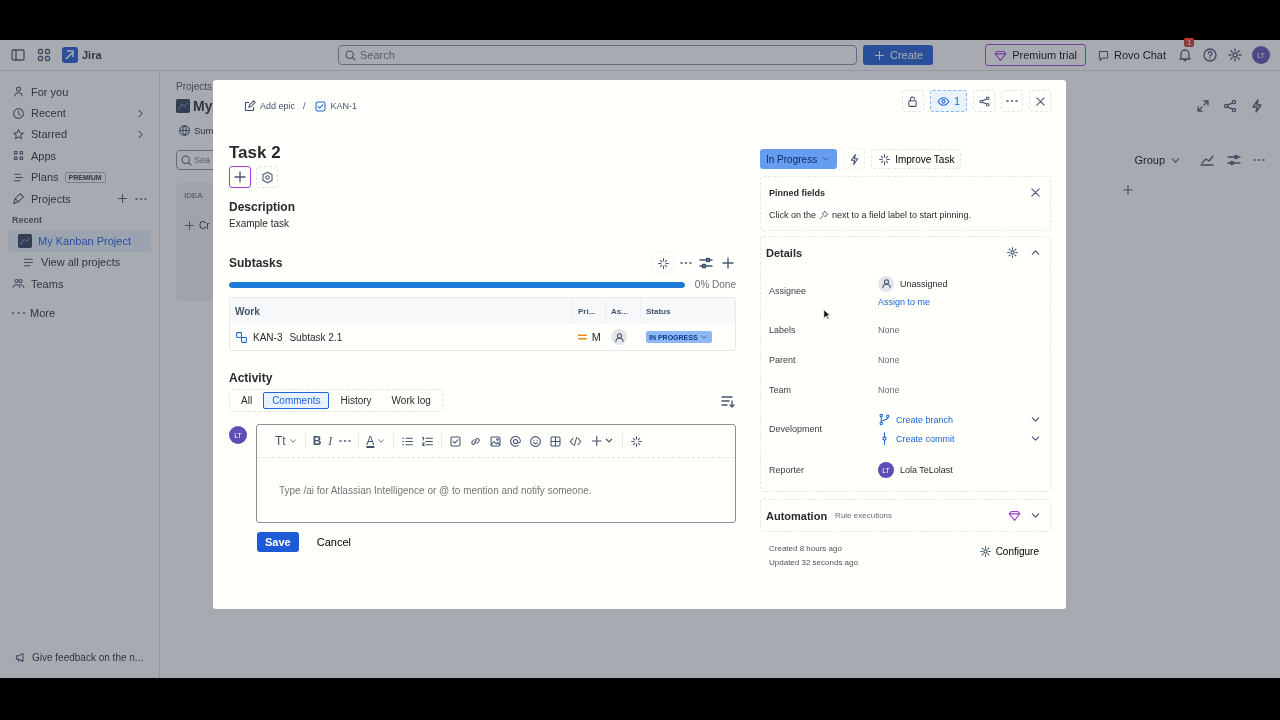 This screenshot has width=1280, height=720. Describe the element at coordinates (926, 470) in the screenshot. I see `field-value: Lola TeLolast` at that location.